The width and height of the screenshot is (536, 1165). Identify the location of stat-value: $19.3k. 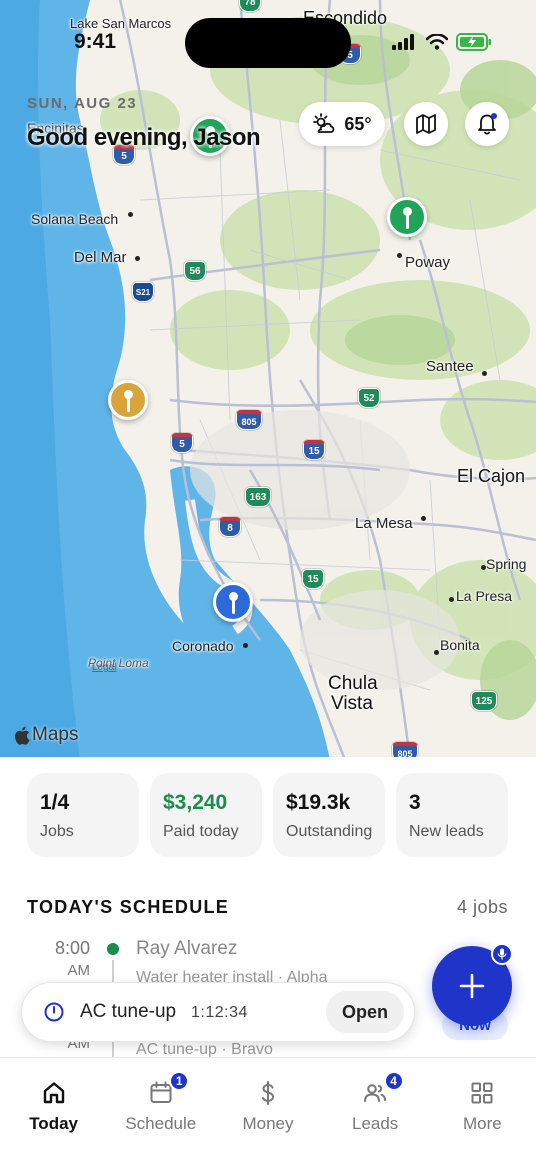
(318, 802).